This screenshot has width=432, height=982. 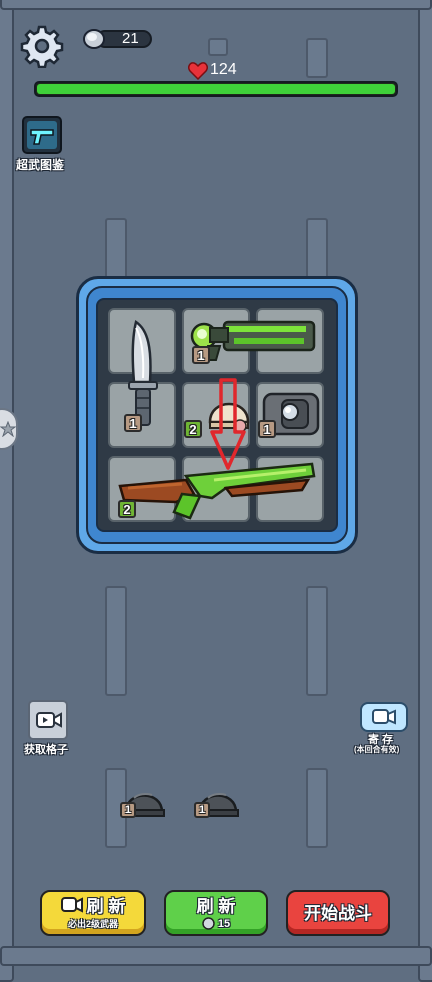 What do you see at coordinates (118, 39) in the screenshot?
I see `coin-counter: 21` at bounding box center [118, 39].